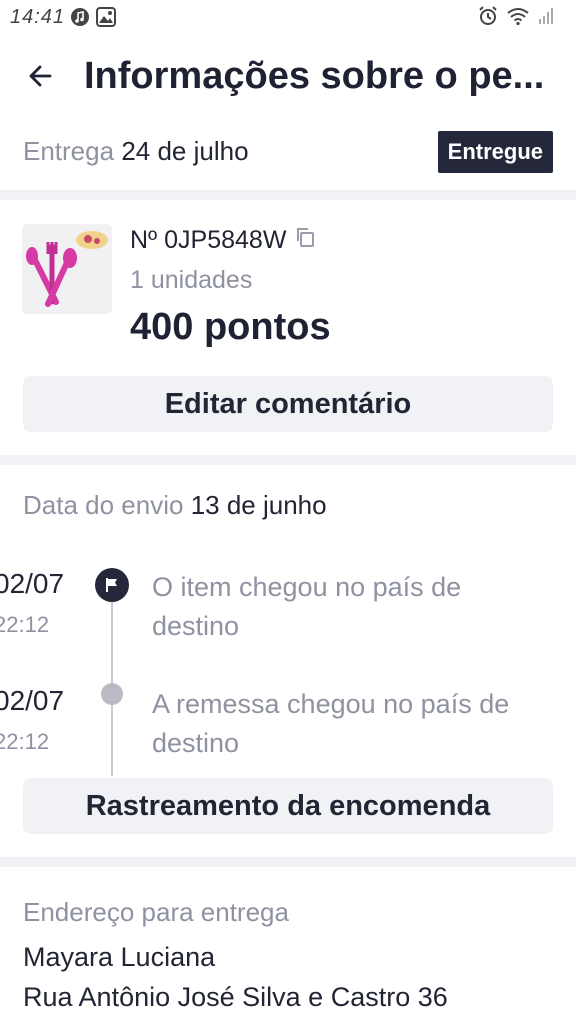 The height and width of the screenshot is (1024, 576). I want to click on points: 400 pontos, so click(230, 327).